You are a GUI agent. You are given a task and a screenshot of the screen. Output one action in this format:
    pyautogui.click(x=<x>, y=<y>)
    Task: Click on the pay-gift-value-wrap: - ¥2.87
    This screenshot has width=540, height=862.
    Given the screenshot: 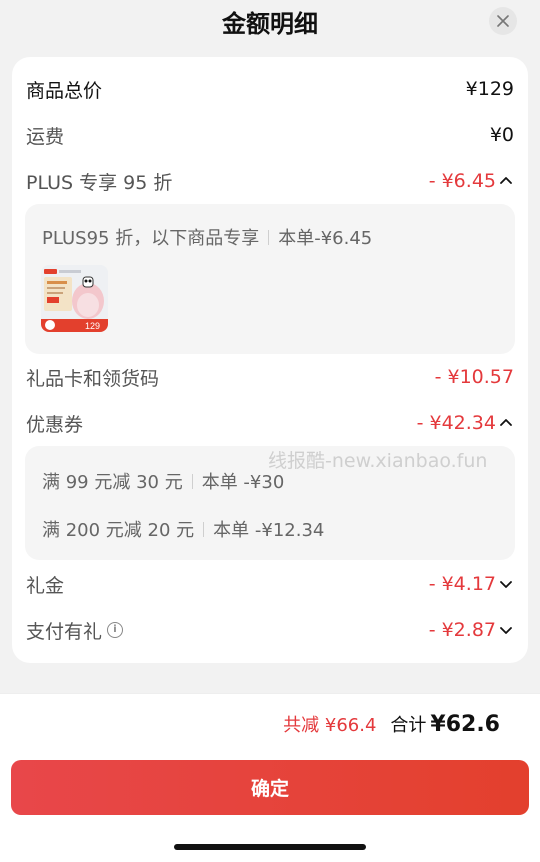 What is the action you would take?
    pyautogui.click(x=471, y=630)
    